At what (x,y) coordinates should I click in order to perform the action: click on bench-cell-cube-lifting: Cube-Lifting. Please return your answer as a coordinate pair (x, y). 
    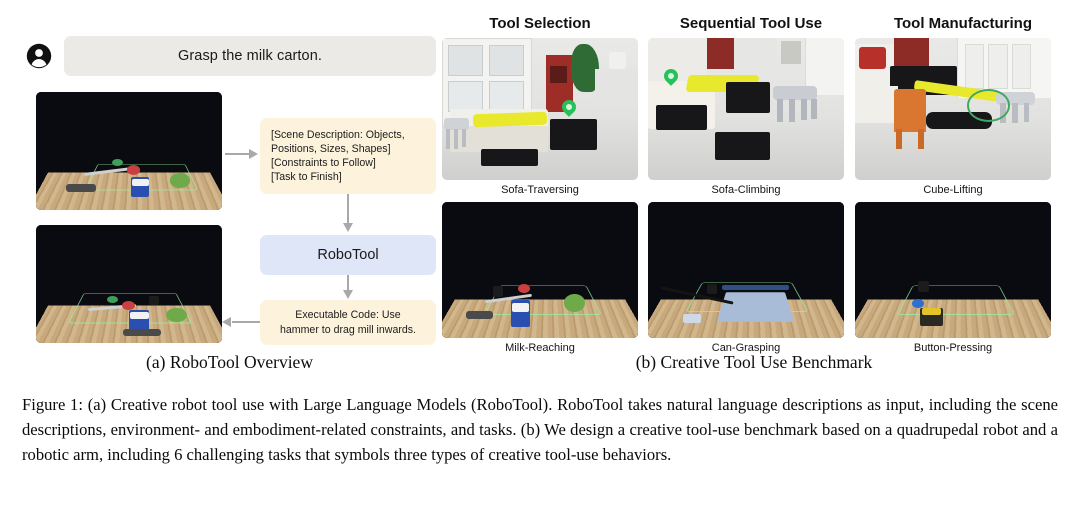
    Looking at the image, I should click on (953, 118).